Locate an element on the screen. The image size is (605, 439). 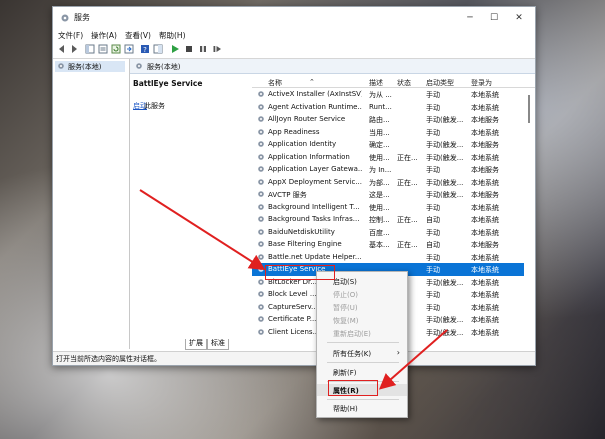
arrow-to-properties is located at coordinates (413, 359).